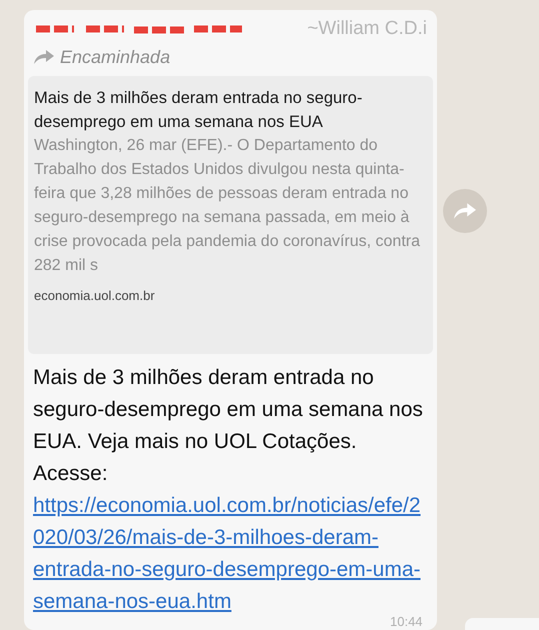 This screenshot has height=630, width=539. I want to click on forwarded-label: Encaminhada, so click(115, 57).